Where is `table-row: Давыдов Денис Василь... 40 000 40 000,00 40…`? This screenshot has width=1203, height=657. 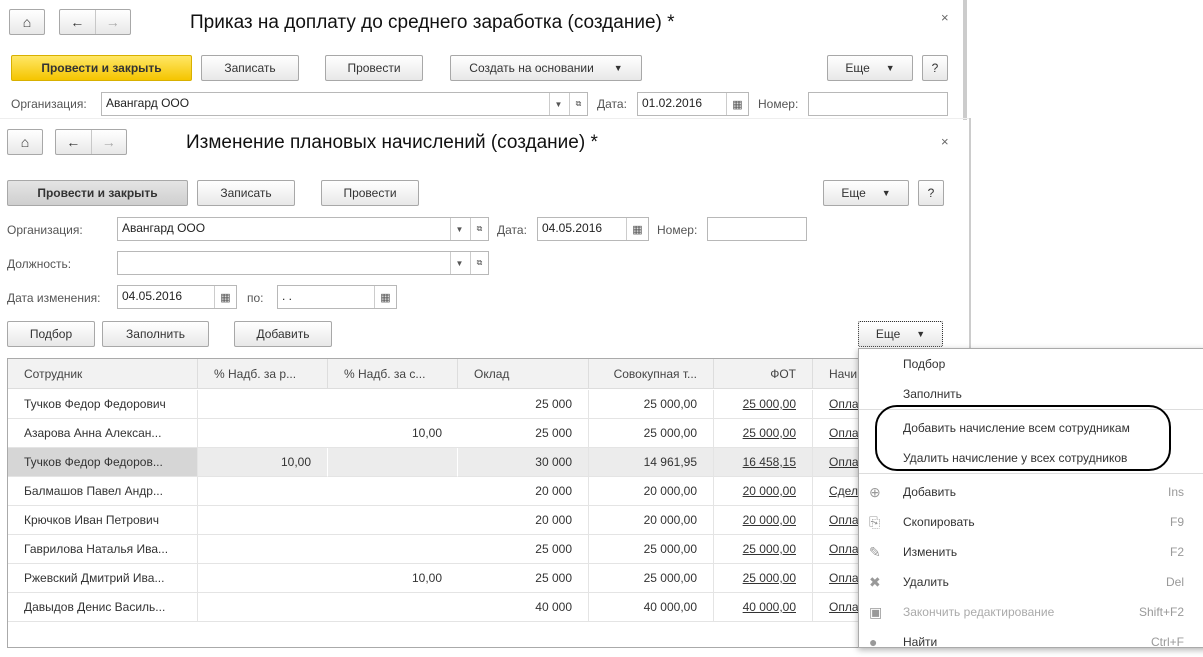 table-row: Давыдов Денис Василь... 40 000 40 000,00 40… is located at coordinates (443, 607).